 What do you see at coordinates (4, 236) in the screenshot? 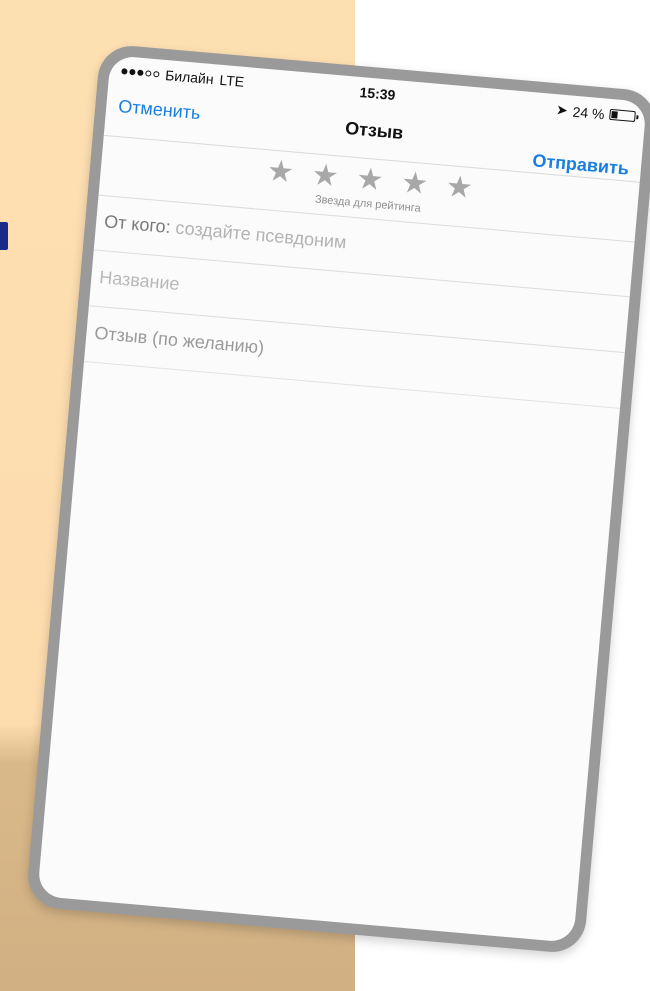
I see `edge-marker` at bounding box center [4, 236].